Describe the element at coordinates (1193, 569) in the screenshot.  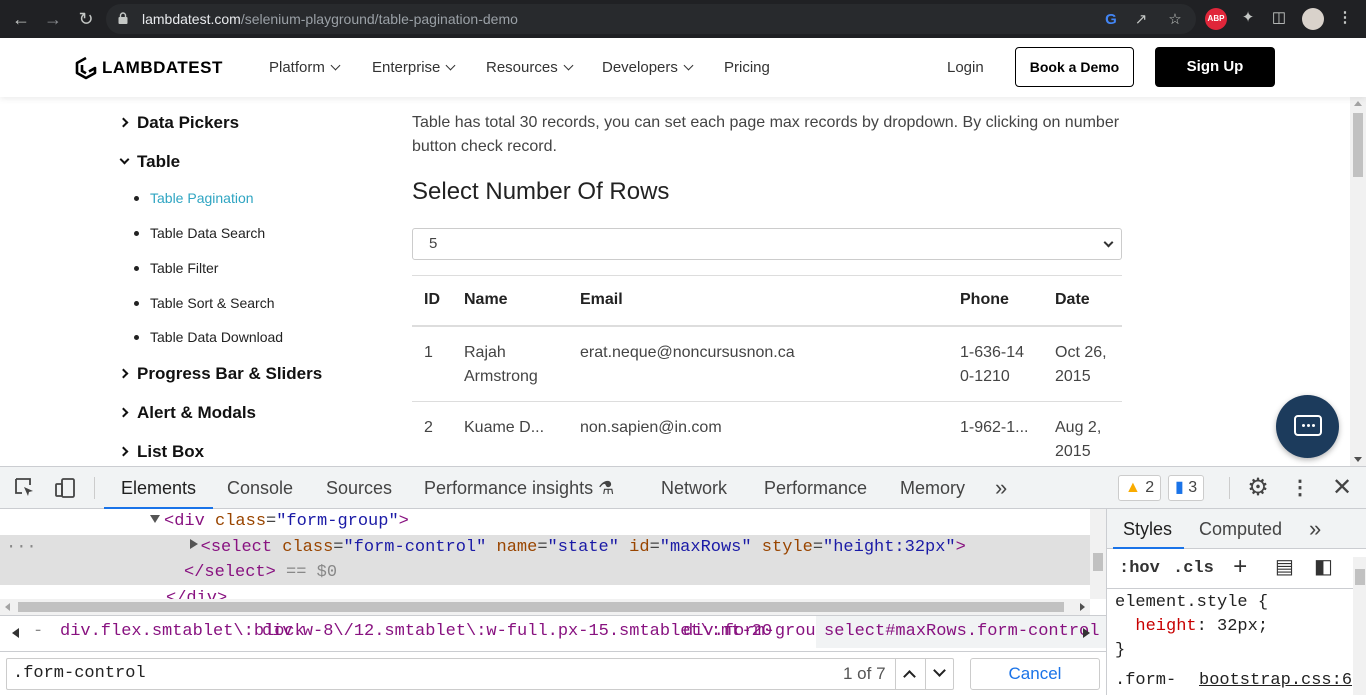
I see `class-toggle: .cls` at that location.